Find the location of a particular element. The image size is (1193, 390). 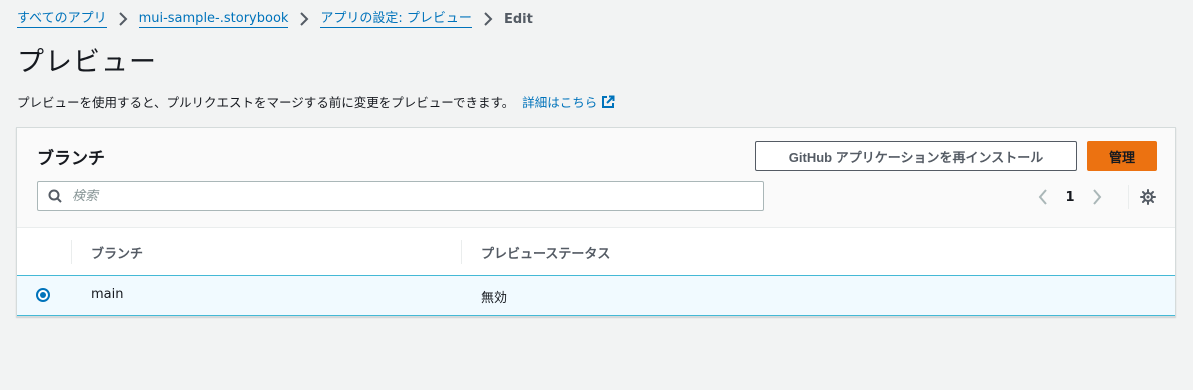

column-header-preview-status: プレビューステータス is located at coordinates (545, 252).